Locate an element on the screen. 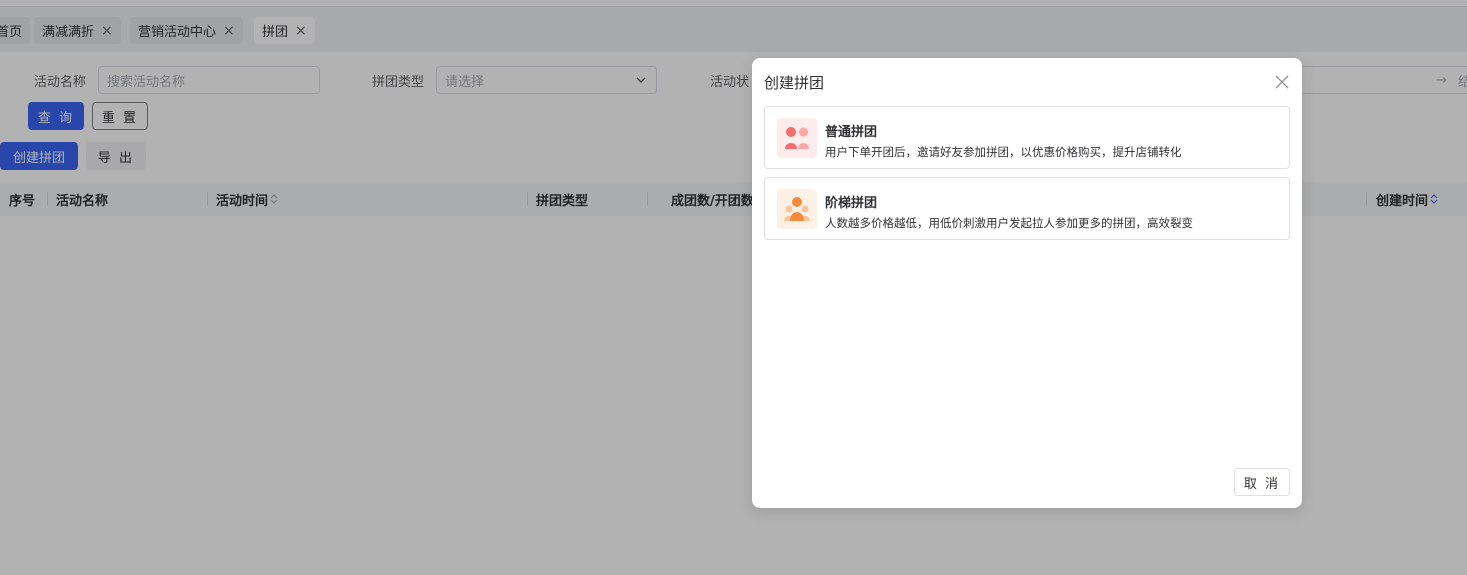 This screenshot has height=575, width=1467. option-normal-desc: 用户下单开团后，邀请好友参加拼团，以优惠价格购买，提升店铺转化 is located at coordinates (1003, 152).